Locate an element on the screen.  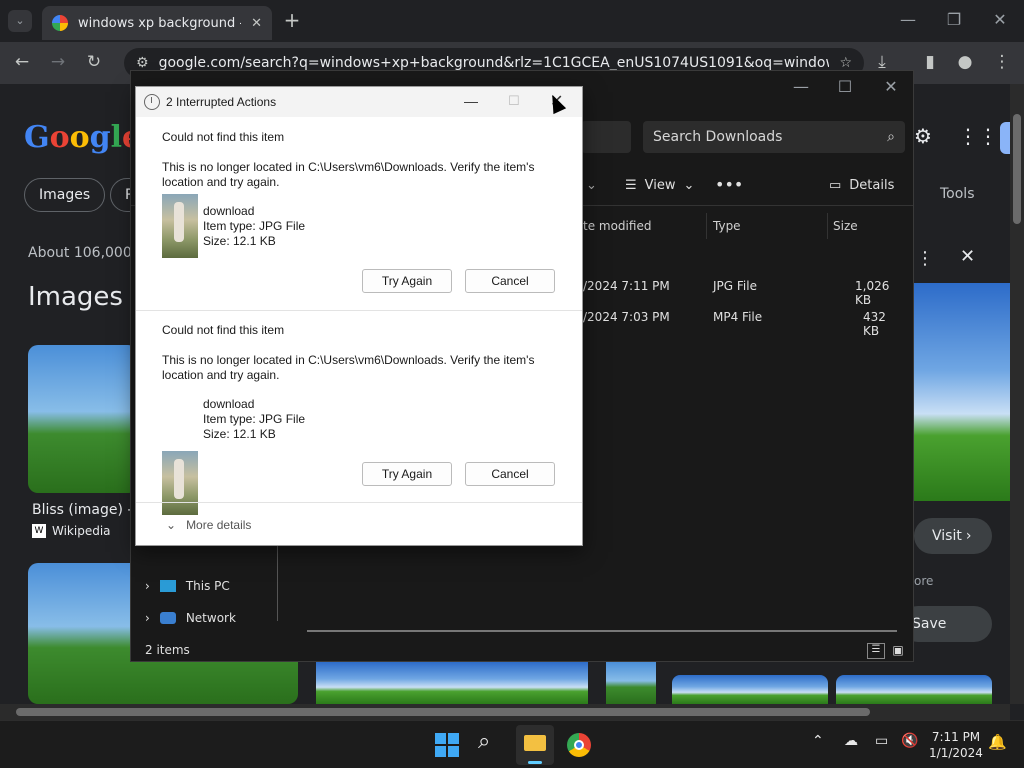
notification-bell-icon: 🔔 is located at coordinates (997, 742).